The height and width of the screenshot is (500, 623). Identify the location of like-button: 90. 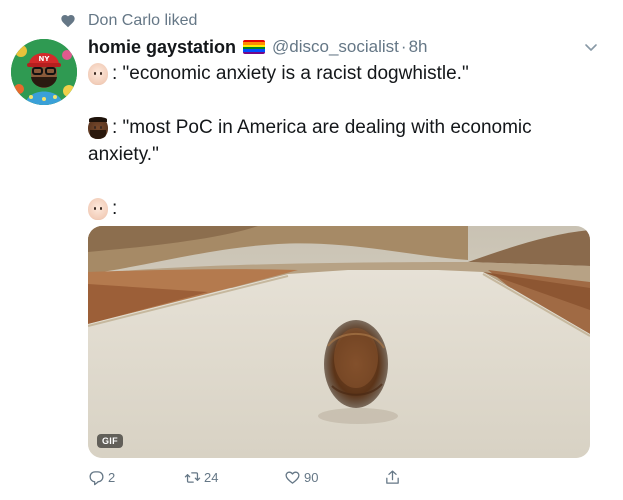
(301, 477).